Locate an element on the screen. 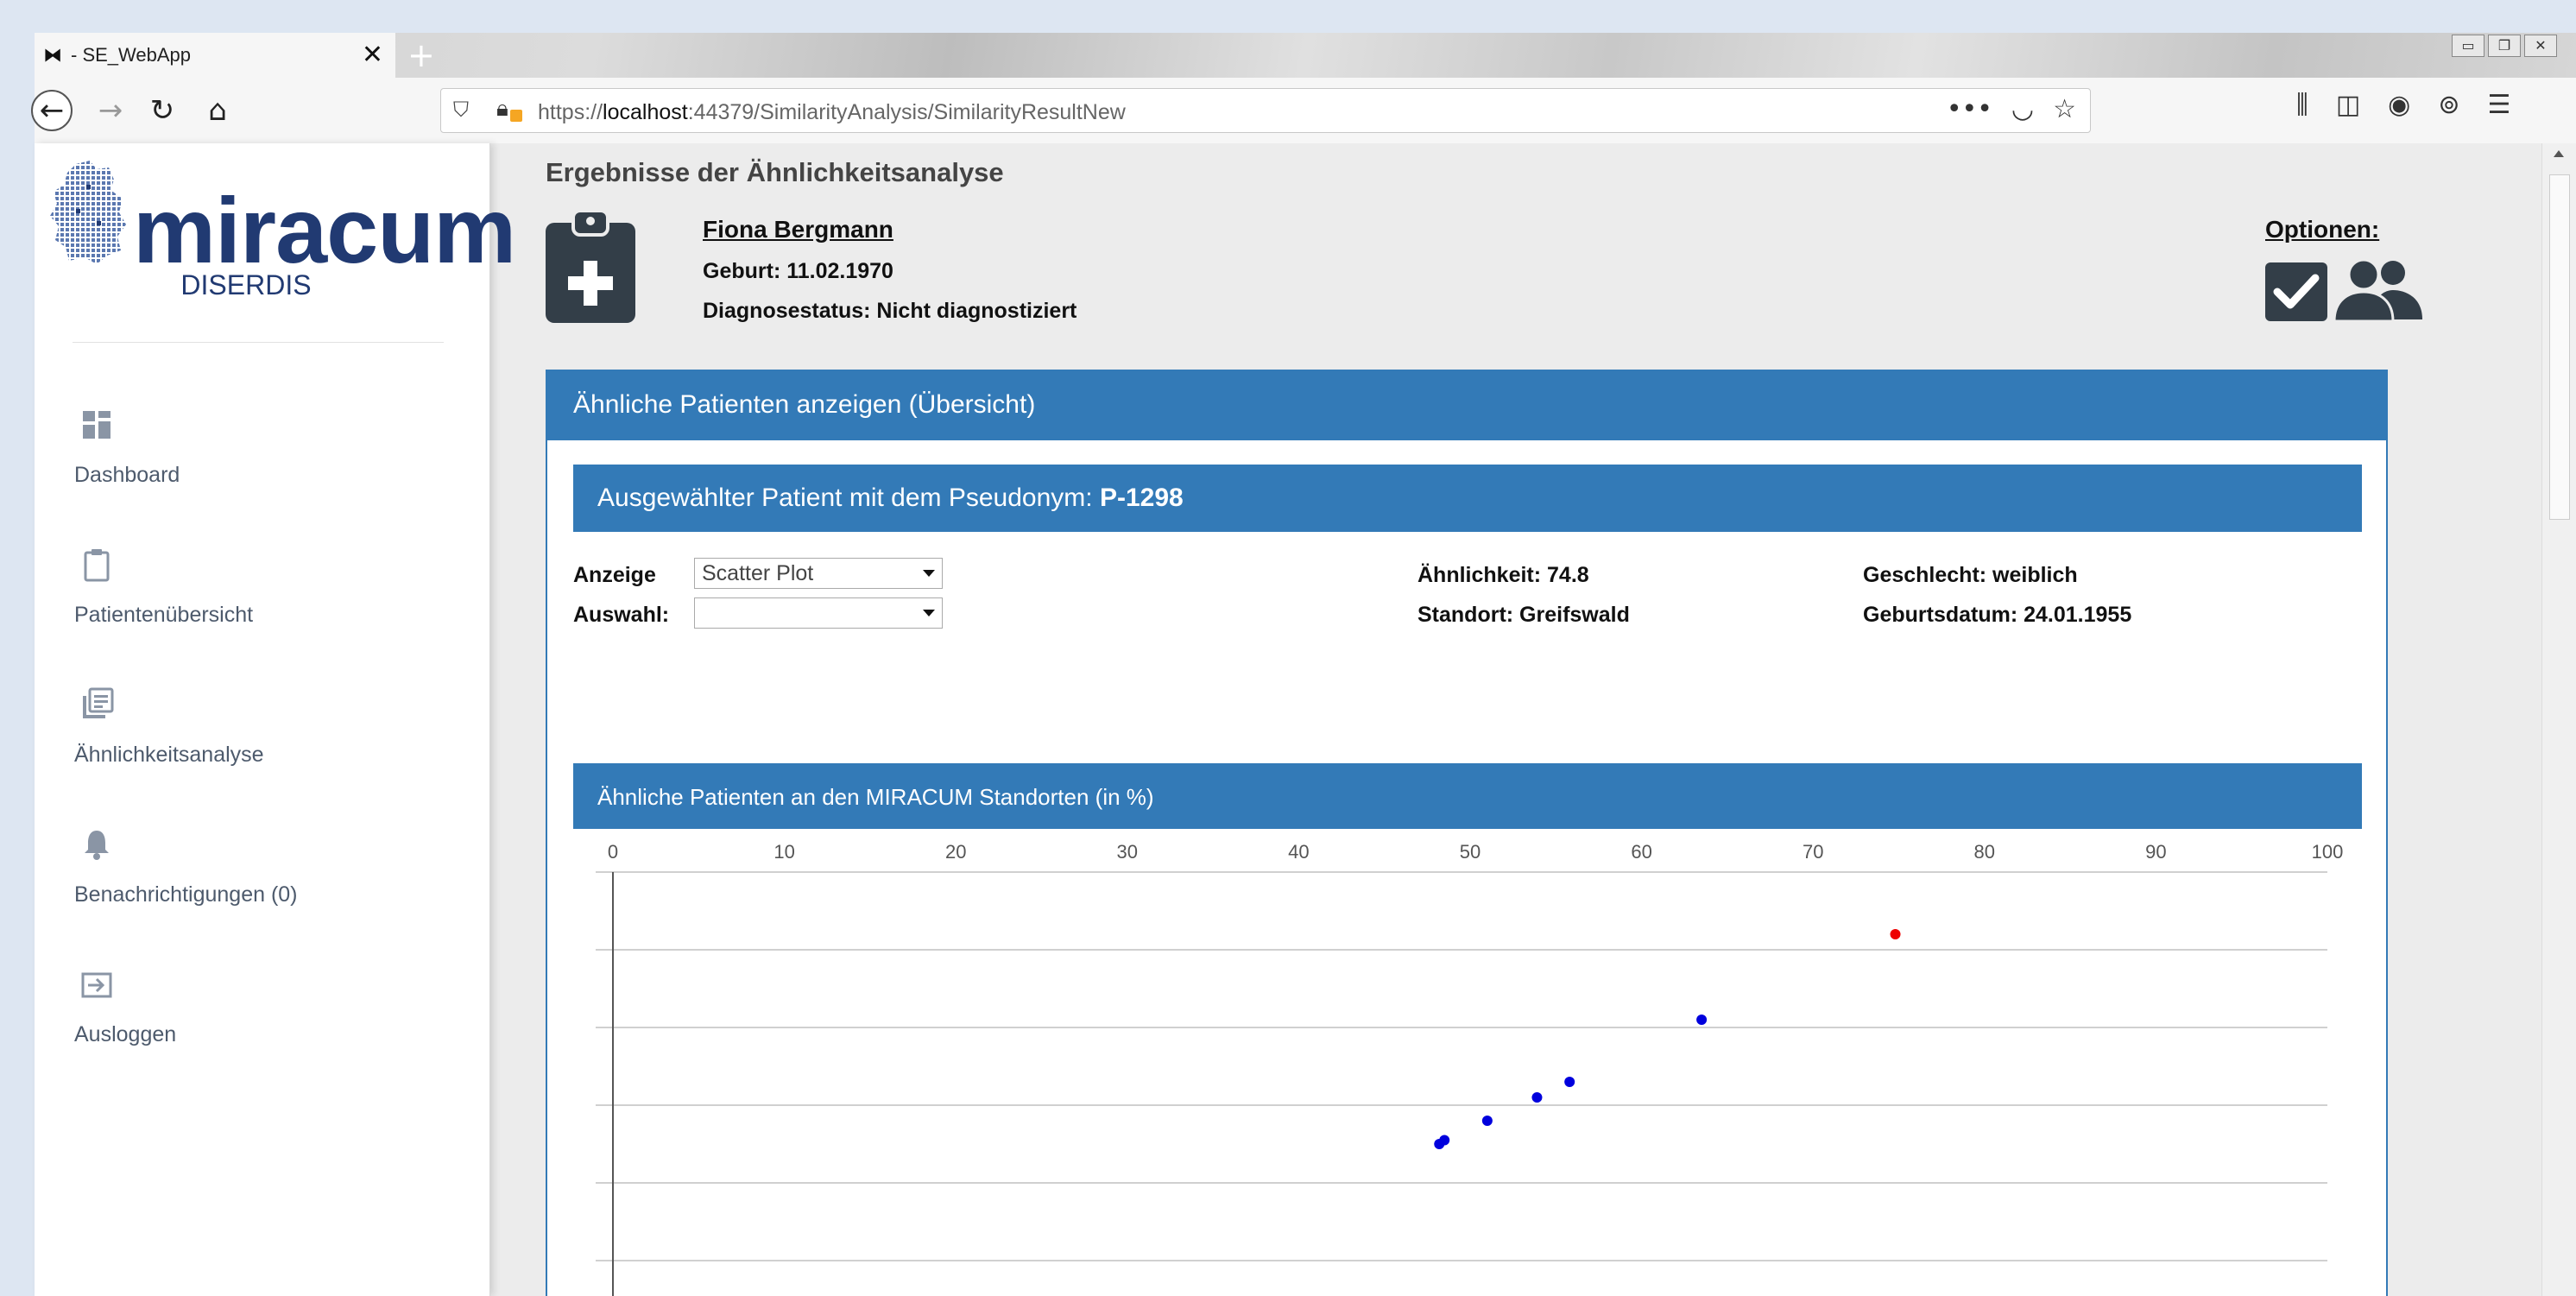 This screenshot has width=2576, height=1296. sidebar-divider is located at coordinates (258, 342).